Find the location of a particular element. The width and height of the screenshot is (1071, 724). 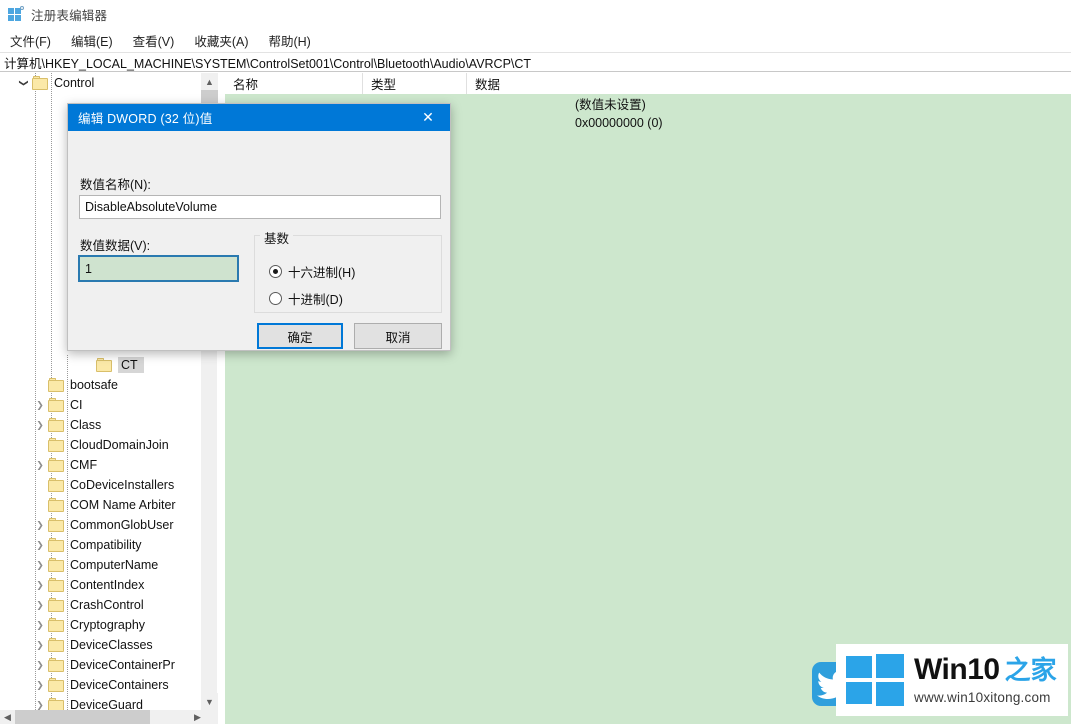

tree-node: ❯ Compatibility is located at coordinates (101, 545).